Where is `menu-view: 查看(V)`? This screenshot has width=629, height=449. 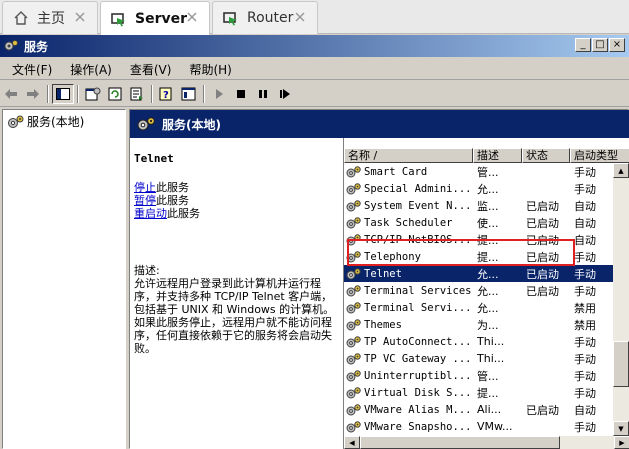
menu-view: 查看(V) is located at coordinates (151, 69).